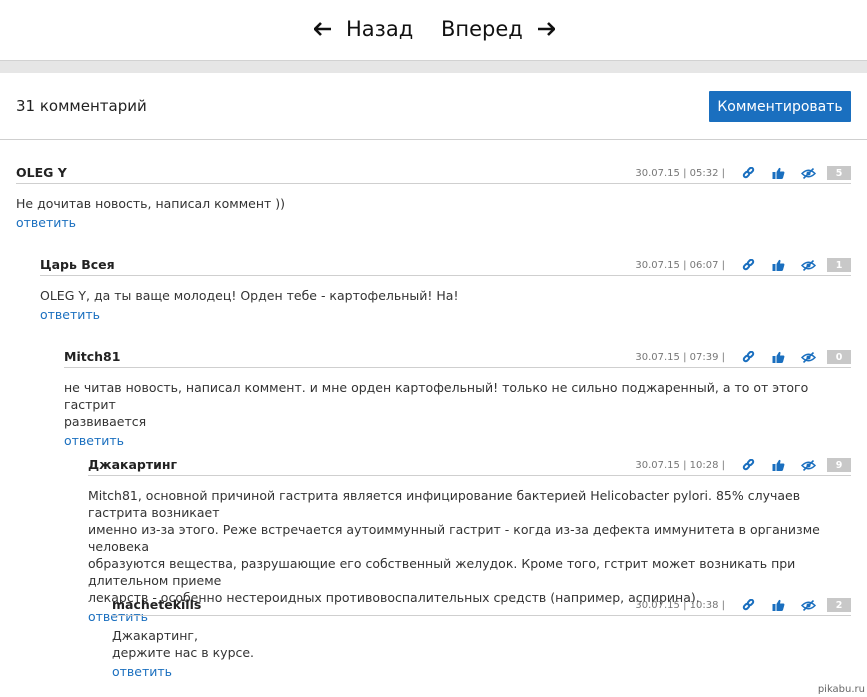 The width and height of the screenshot is (867, 697). What do you see at coordinates (433, 203) in the screenshot?
I see `comment-text: Не дочитав новость, написал коммент ))` at bounding box center [433, 203].